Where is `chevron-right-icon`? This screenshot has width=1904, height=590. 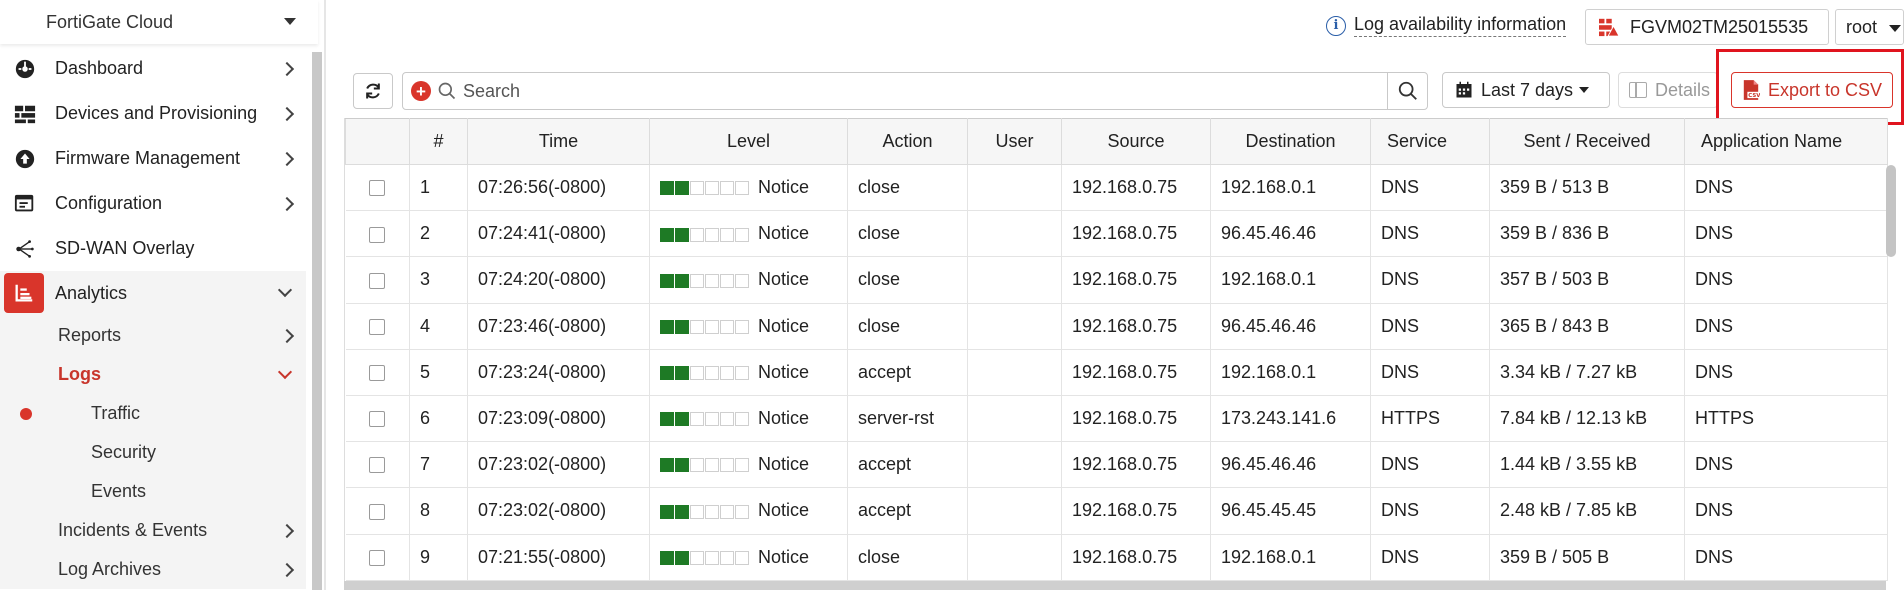 chevron-right-icon is located at coordinates (287, 569).